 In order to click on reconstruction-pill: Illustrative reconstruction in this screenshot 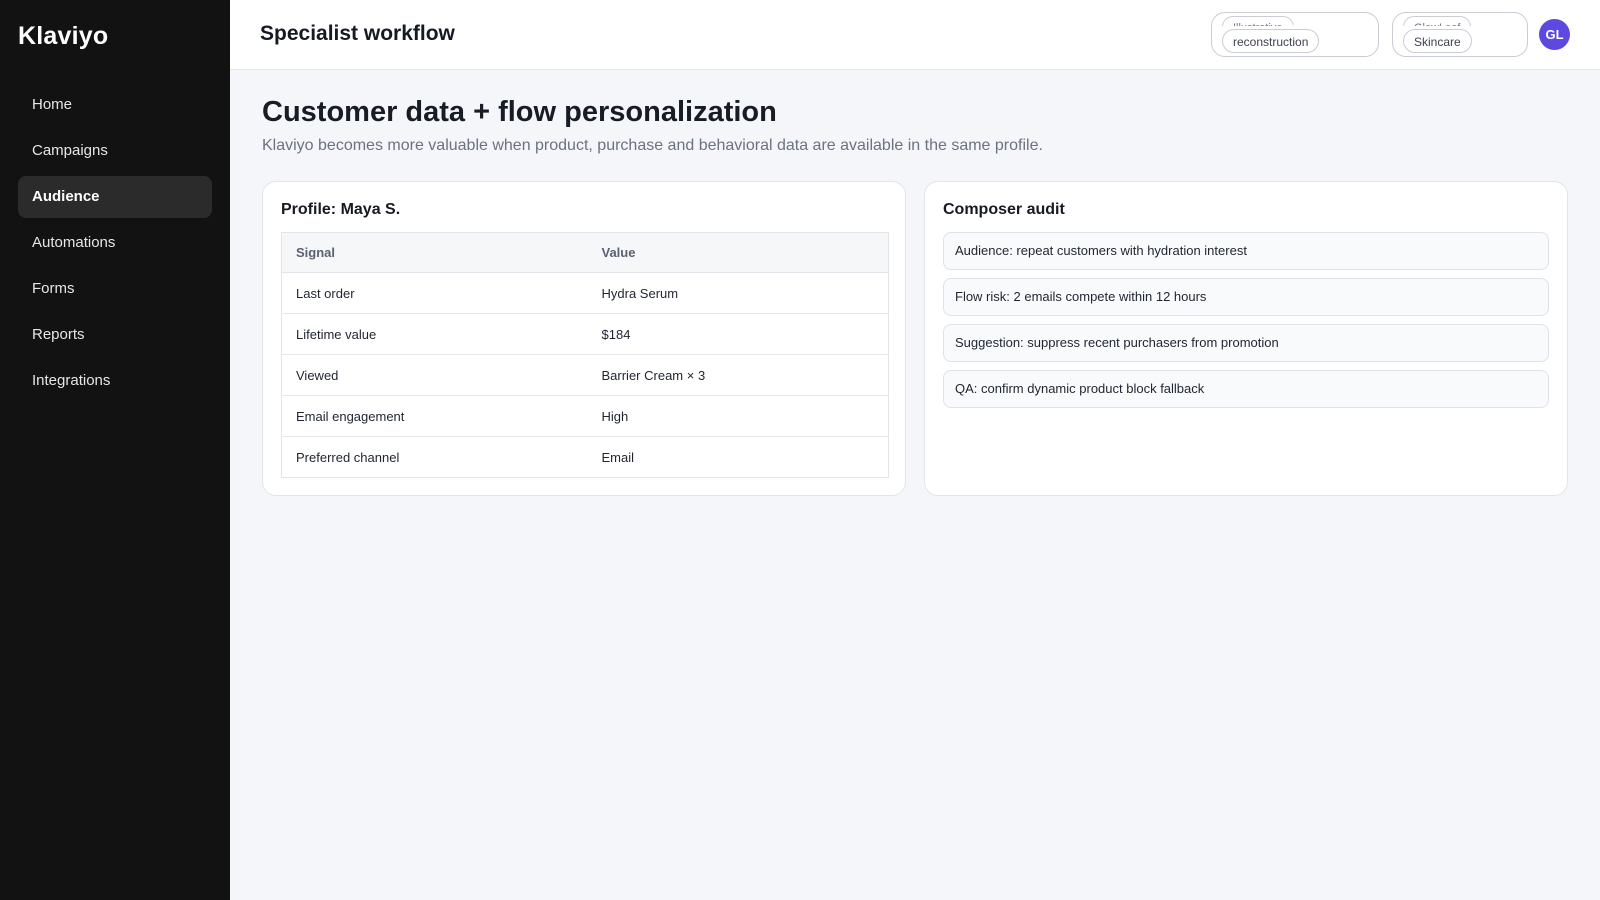, I will do `click(1295, 34)`.